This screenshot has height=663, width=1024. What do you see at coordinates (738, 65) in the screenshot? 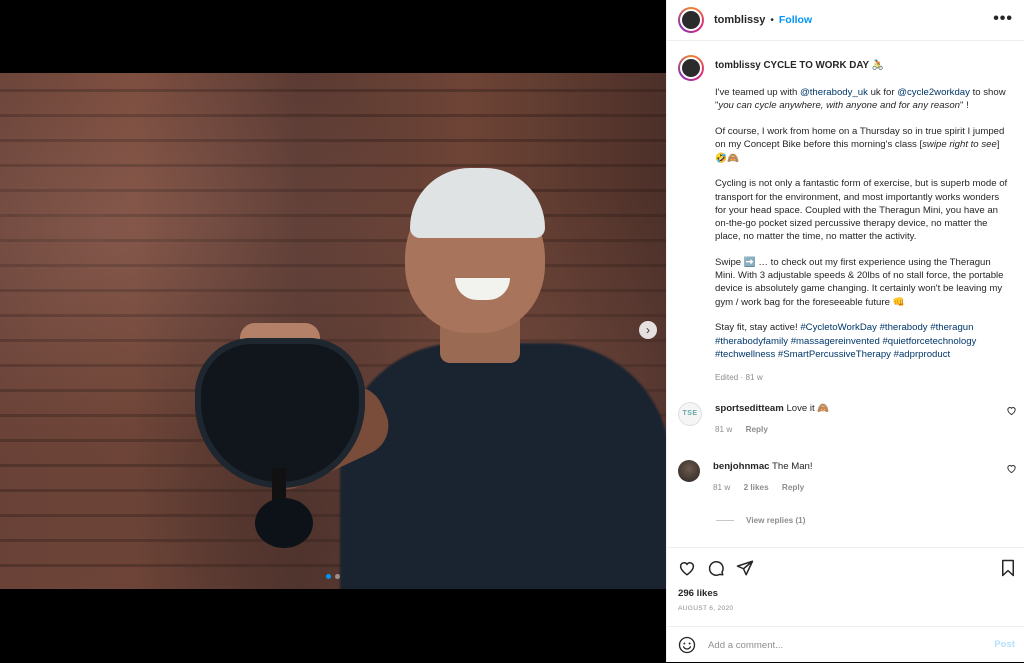
I see `caption-username: tomblissy` at bounding box center [738, 65].